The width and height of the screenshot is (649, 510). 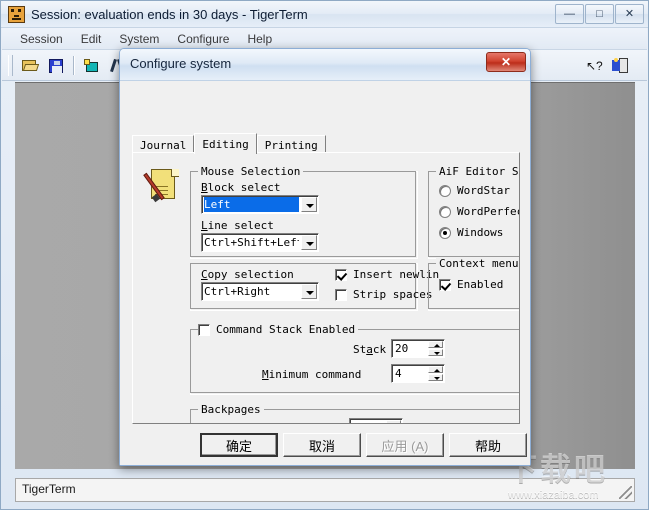 I want to click on insert-newlines-label: Insert newlin, so click(x=396, y=274).